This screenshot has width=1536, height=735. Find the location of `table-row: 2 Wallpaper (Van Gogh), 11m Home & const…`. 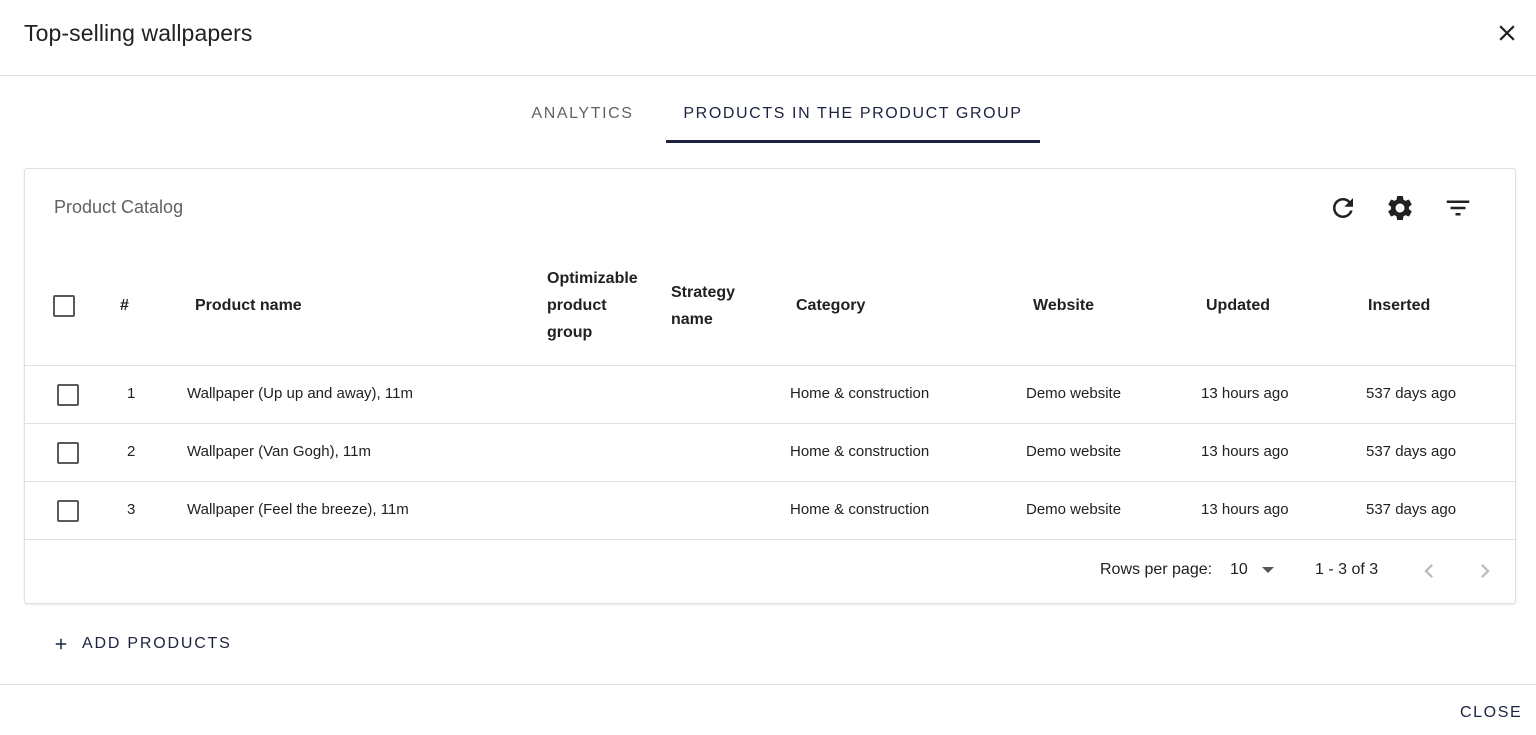

table-row: 2 Wallpaper (Van Gogh), 11m Home & const… is located at coordinates (770, 453).